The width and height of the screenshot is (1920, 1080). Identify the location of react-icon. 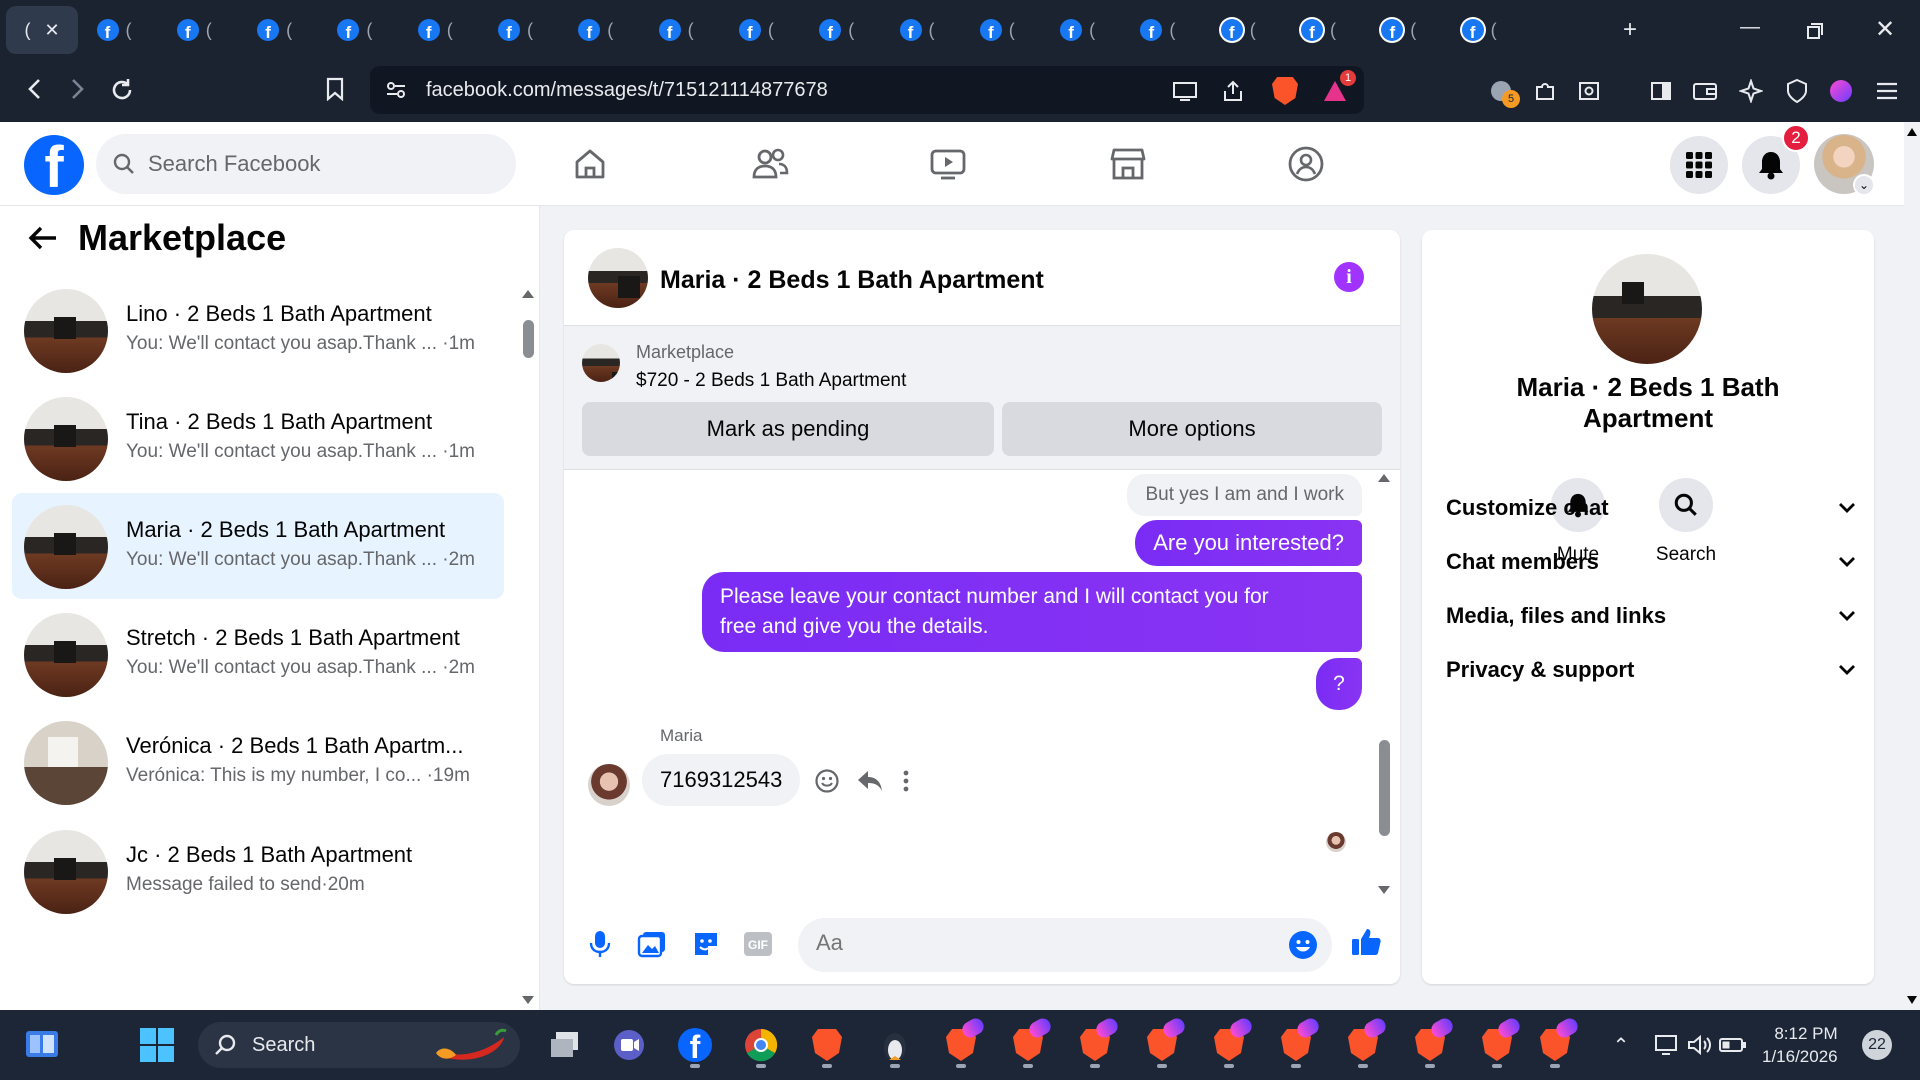
(827, 781).